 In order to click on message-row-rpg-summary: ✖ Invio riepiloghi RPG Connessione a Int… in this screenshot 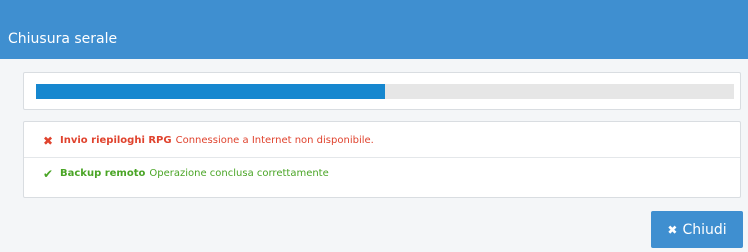, I will do `click(382, 141)`.